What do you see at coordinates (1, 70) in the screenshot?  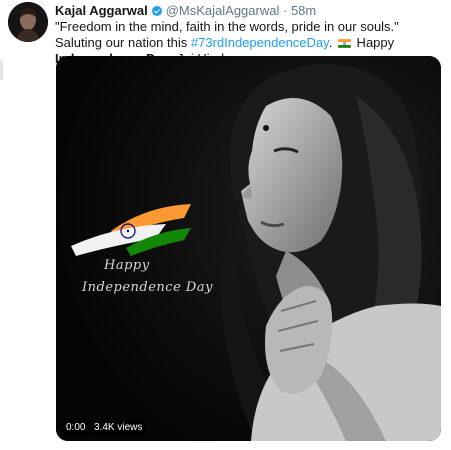 I see `left-edge` at bounding box center [1, 70].